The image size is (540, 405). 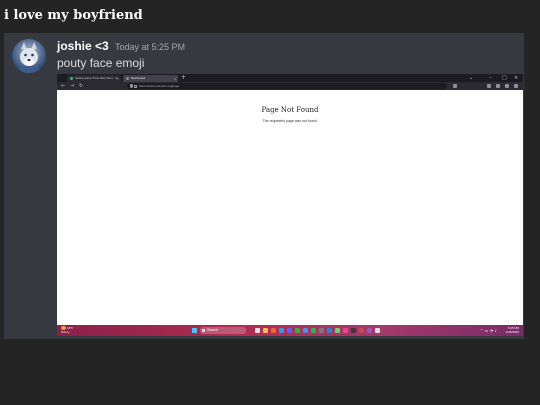 What do you see at coordinates (101, 63) in the screenshot?
I see `message-text: pouty face emoji` at bounding box center [101, 63].